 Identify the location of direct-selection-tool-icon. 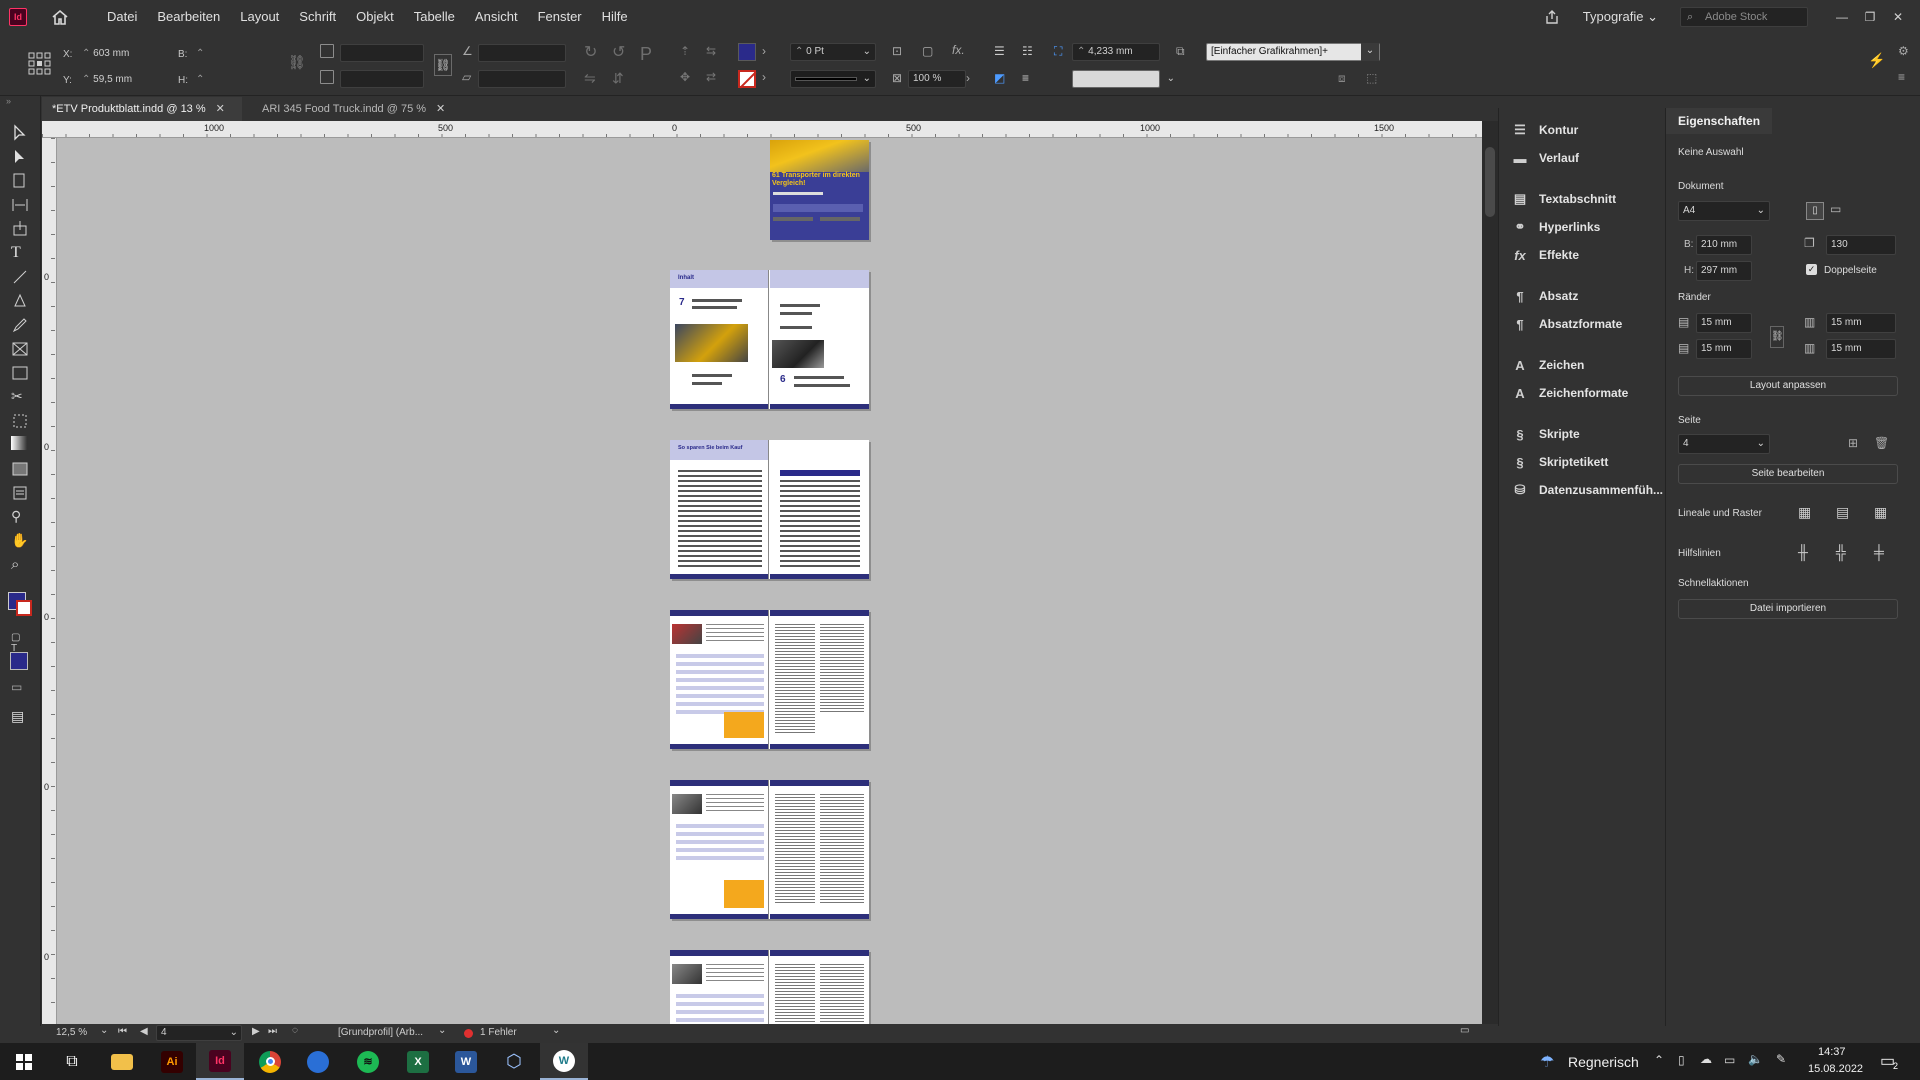
(20, 157).